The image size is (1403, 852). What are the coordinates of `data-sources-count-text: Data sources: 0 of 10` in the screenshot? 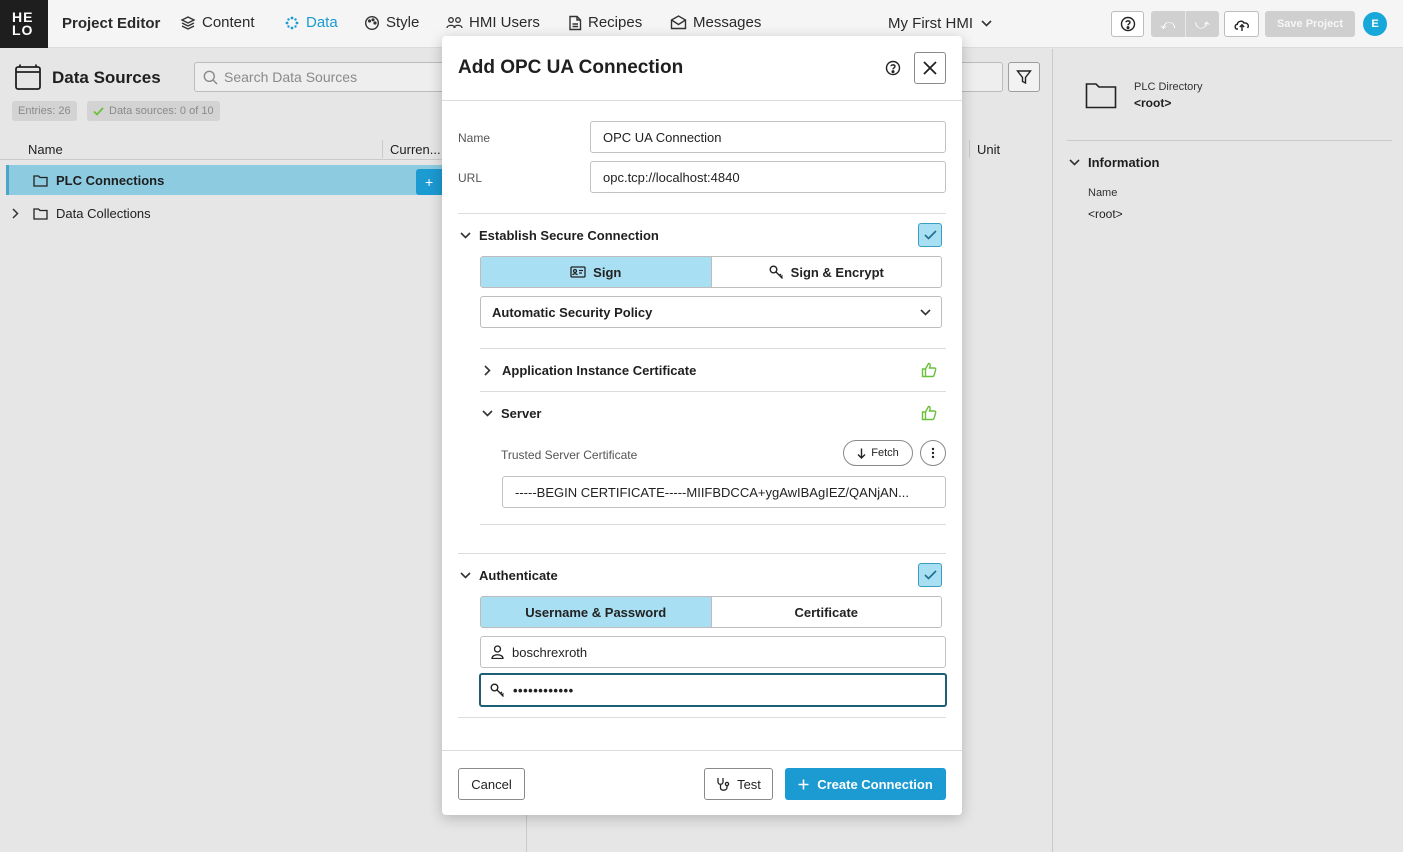 It's located at (161, 111).